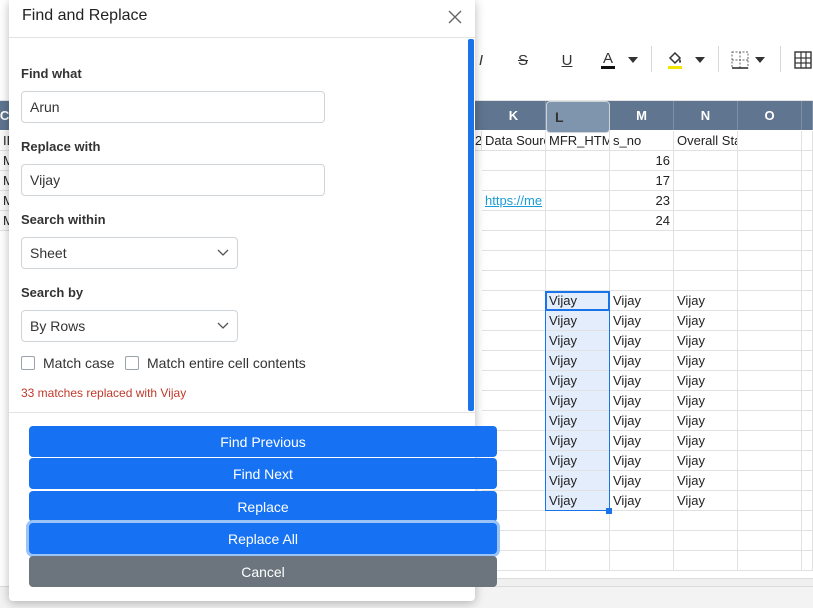 The height and width of the screenshot is (608, 813). What do you see at coordinates (760, 60) in the screenshot?
I see `borders-dropdown-icon` at bounding box center [760, 60].